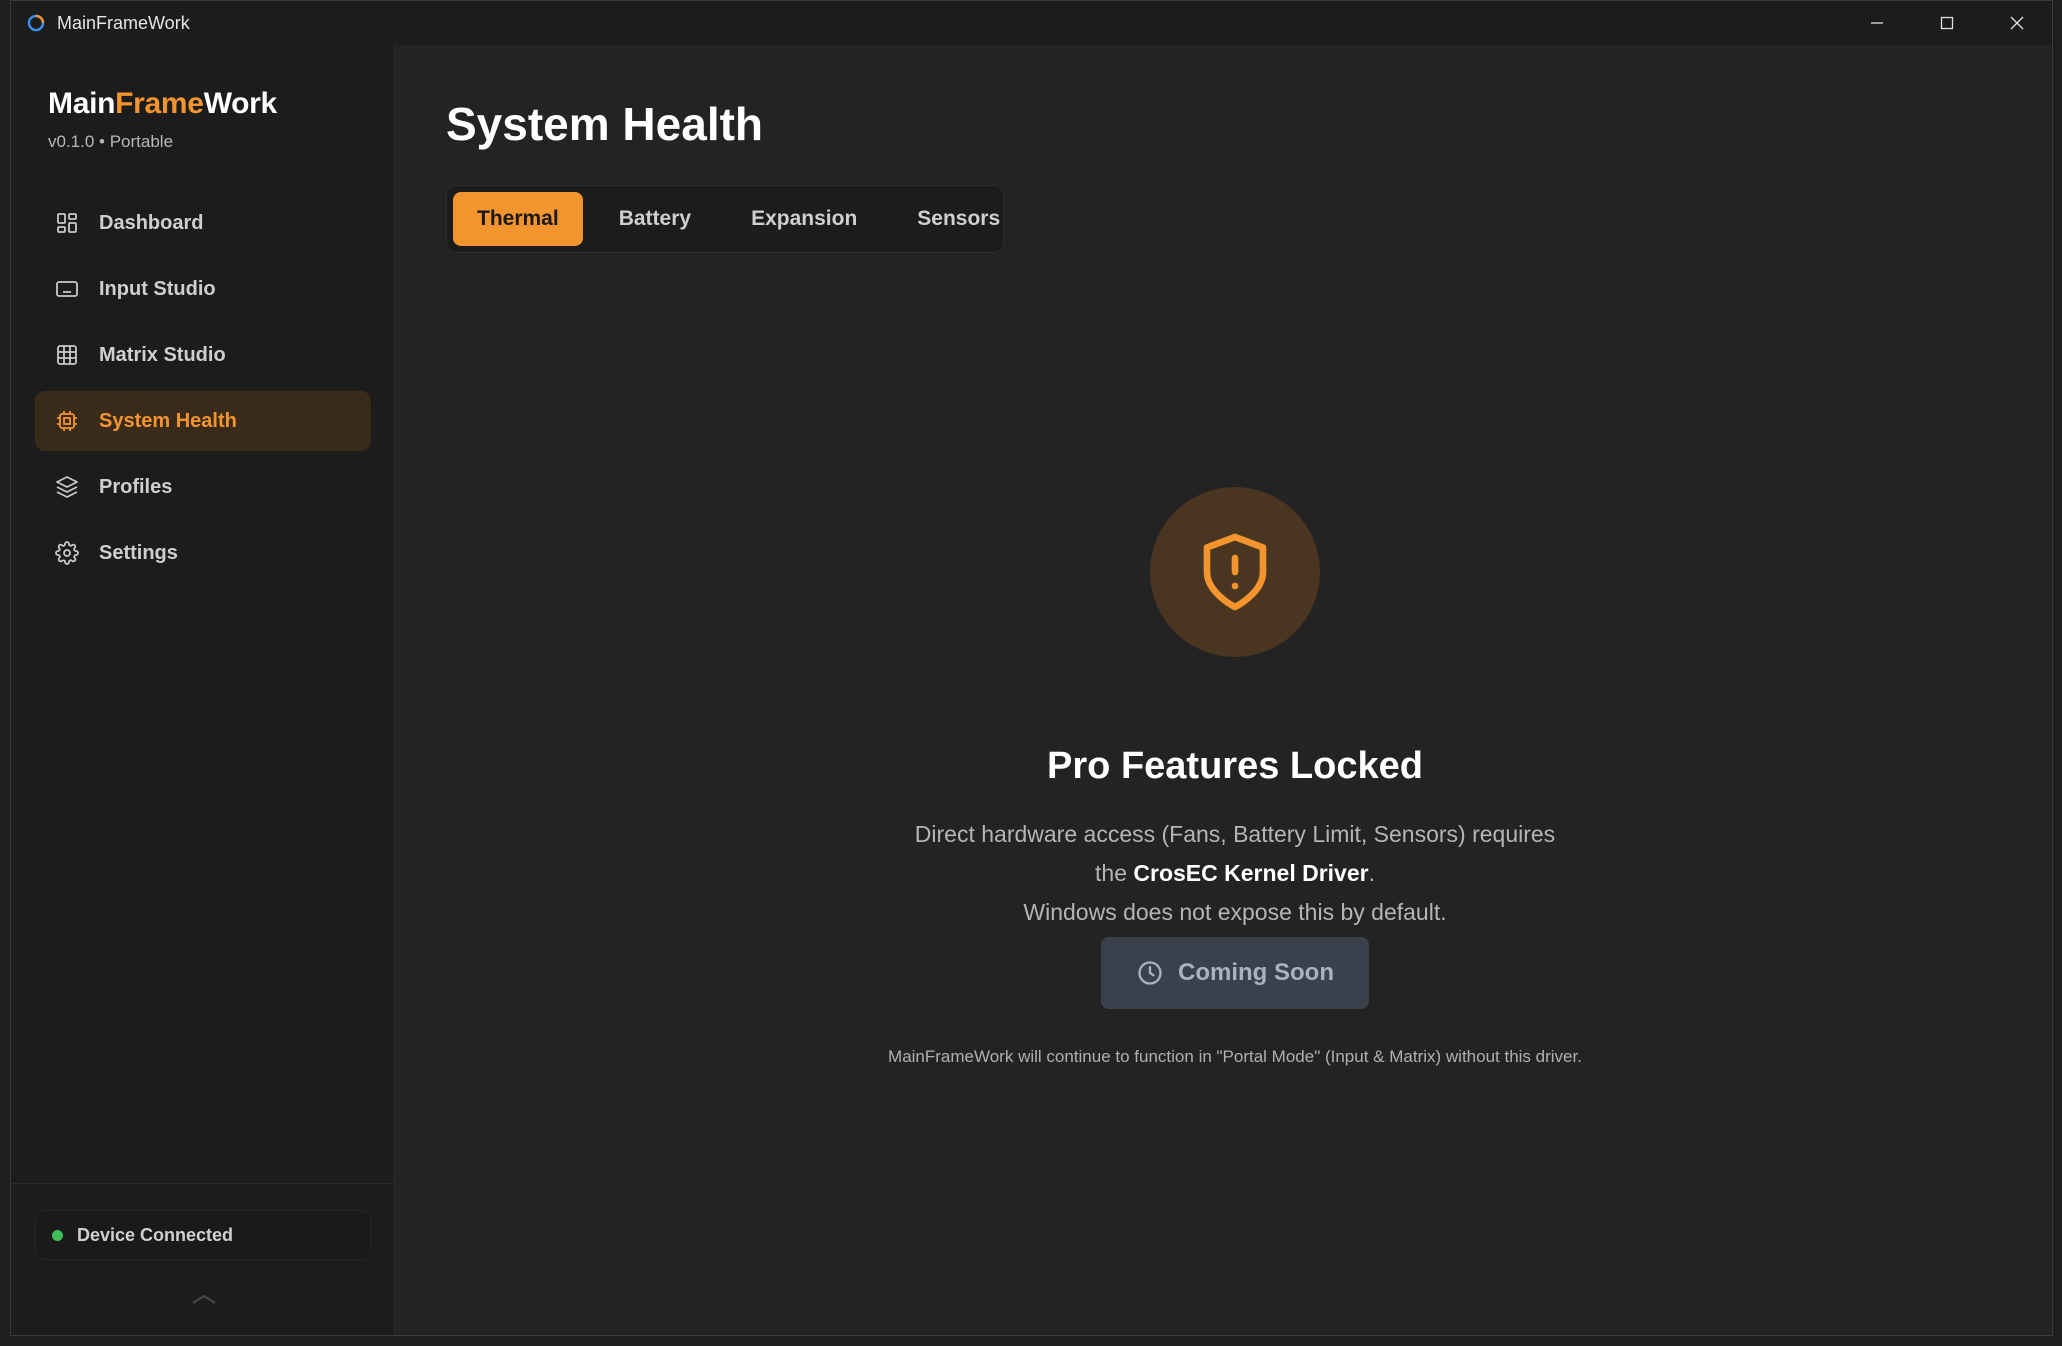  Describe the element at coordinates (1371, 873) in the screenshot. I see `locked-desc-line2-post: .` at that location.